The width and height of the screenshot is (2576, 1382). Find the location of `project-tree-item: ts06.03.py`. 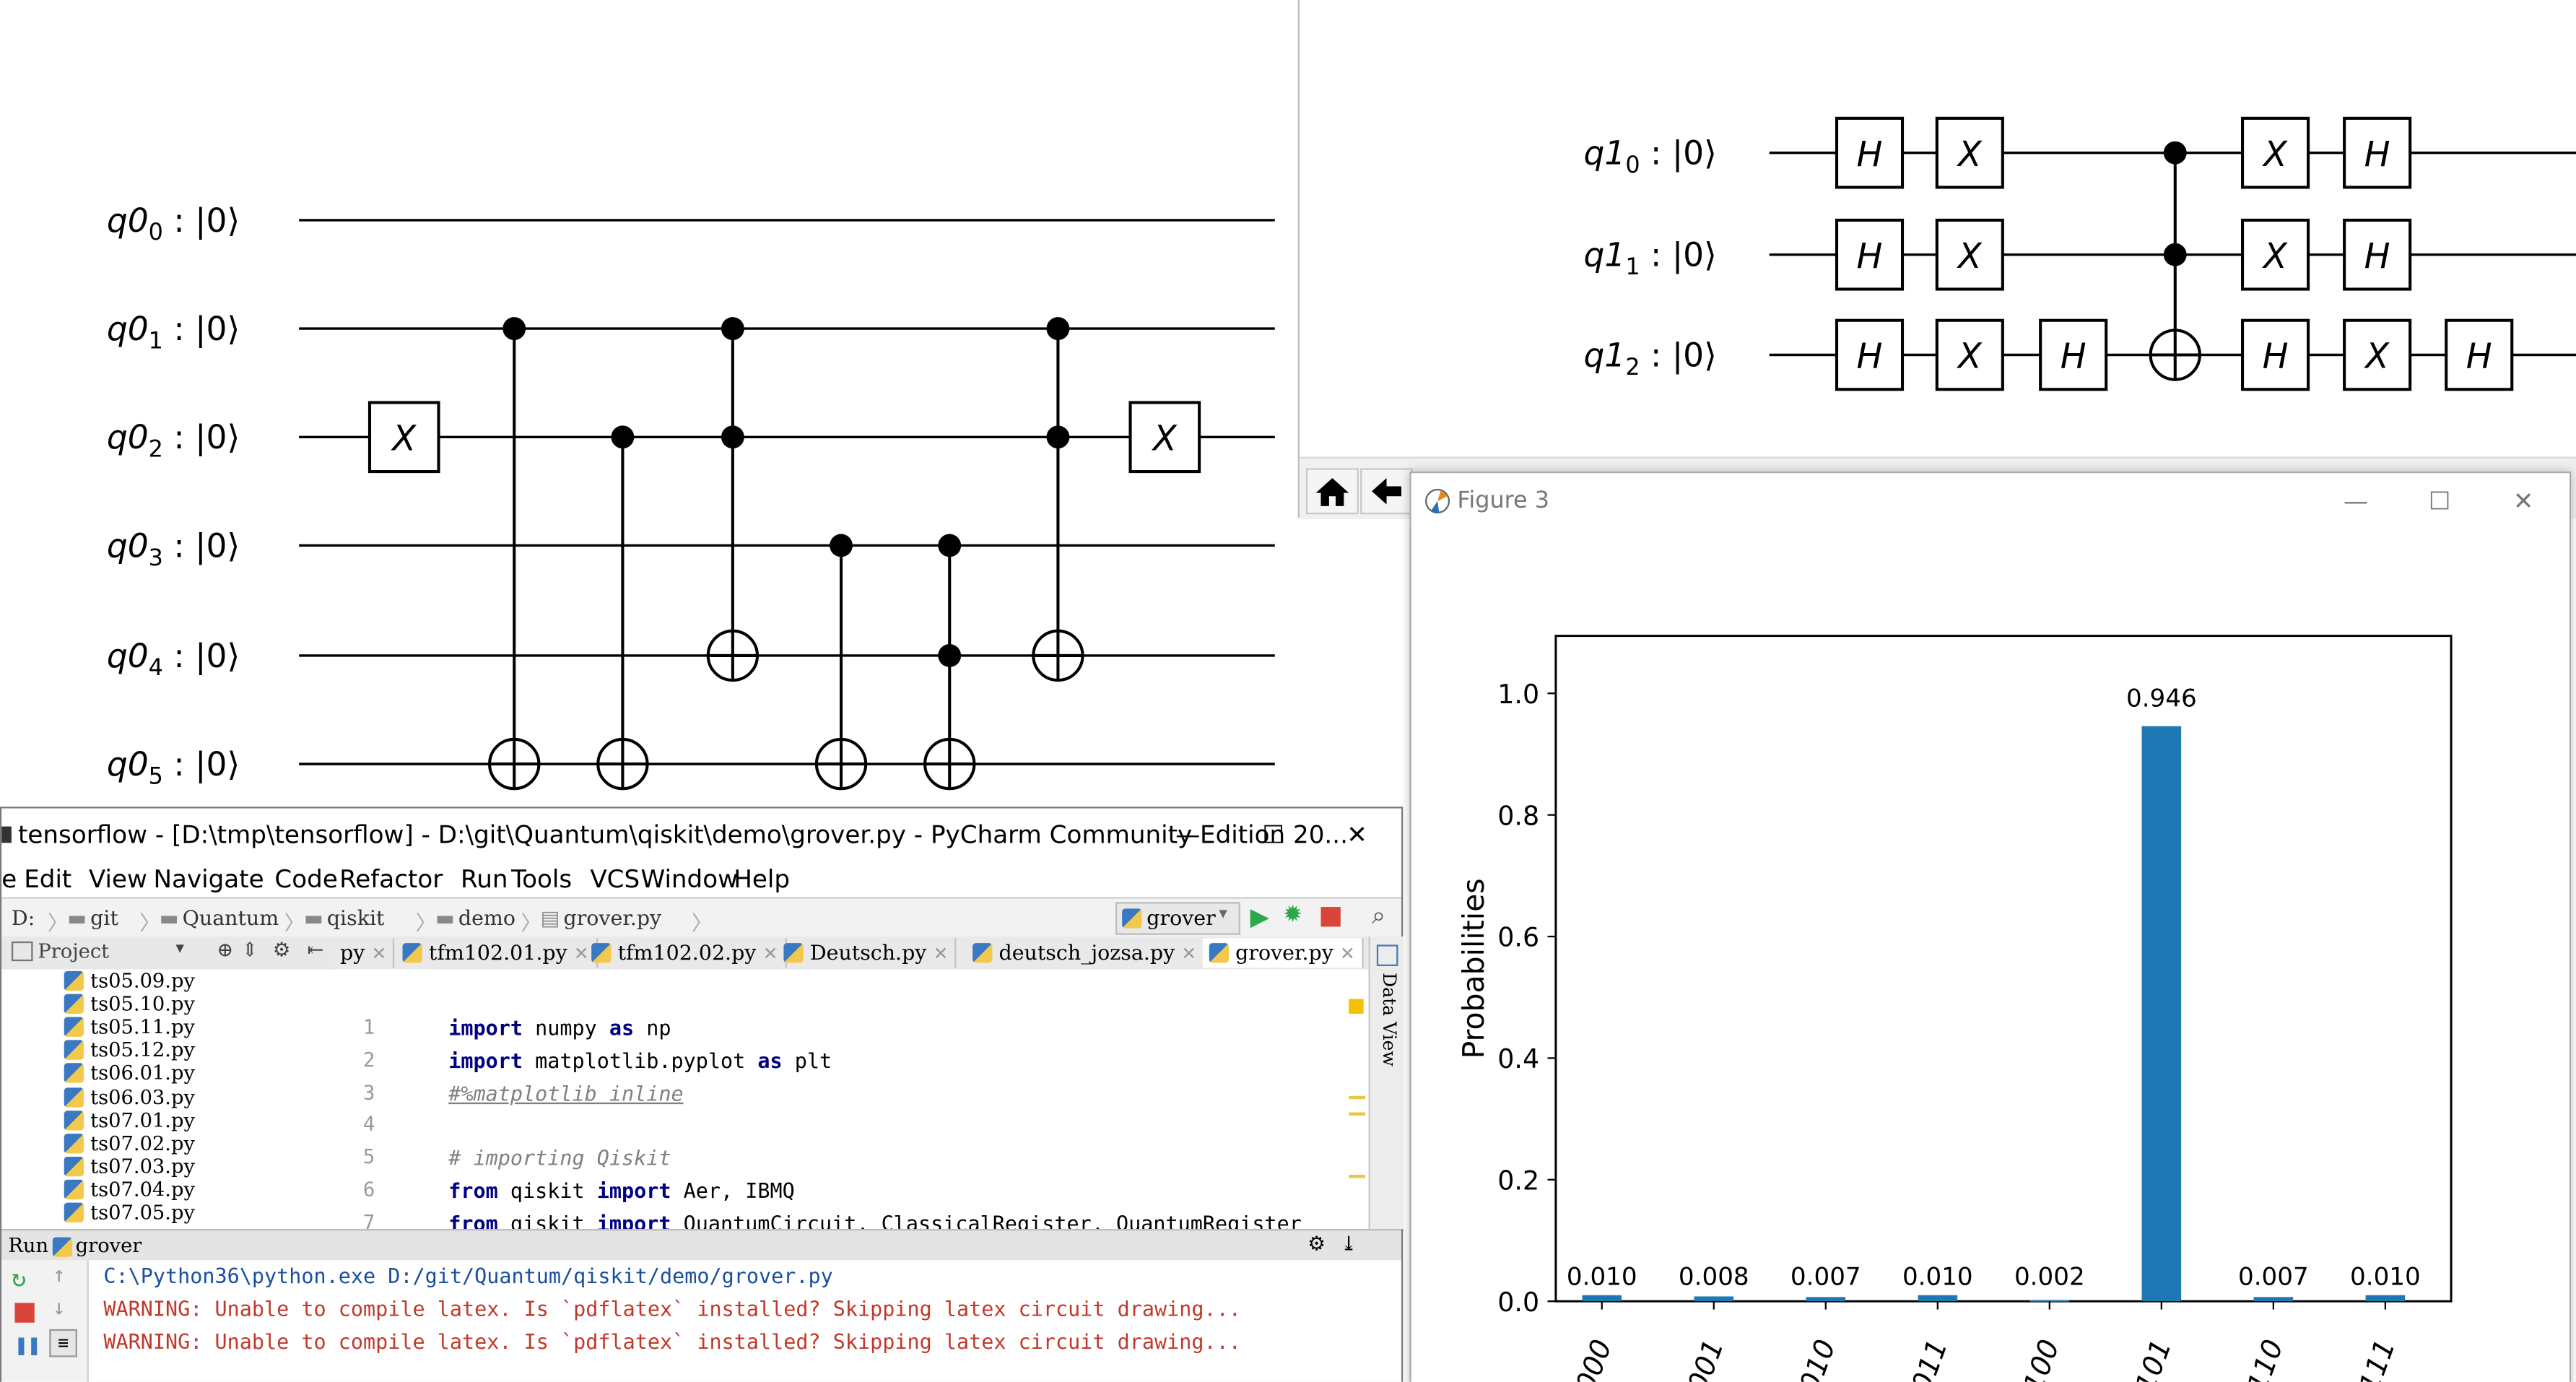

project-tree-item: ts06.03.py is located at coordinates (129, 1096).